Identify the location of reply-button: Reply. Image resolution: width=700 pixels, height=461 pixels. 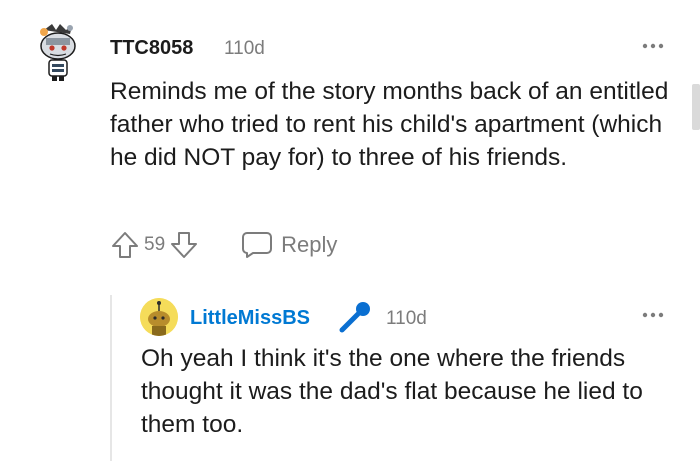
(289, 245).